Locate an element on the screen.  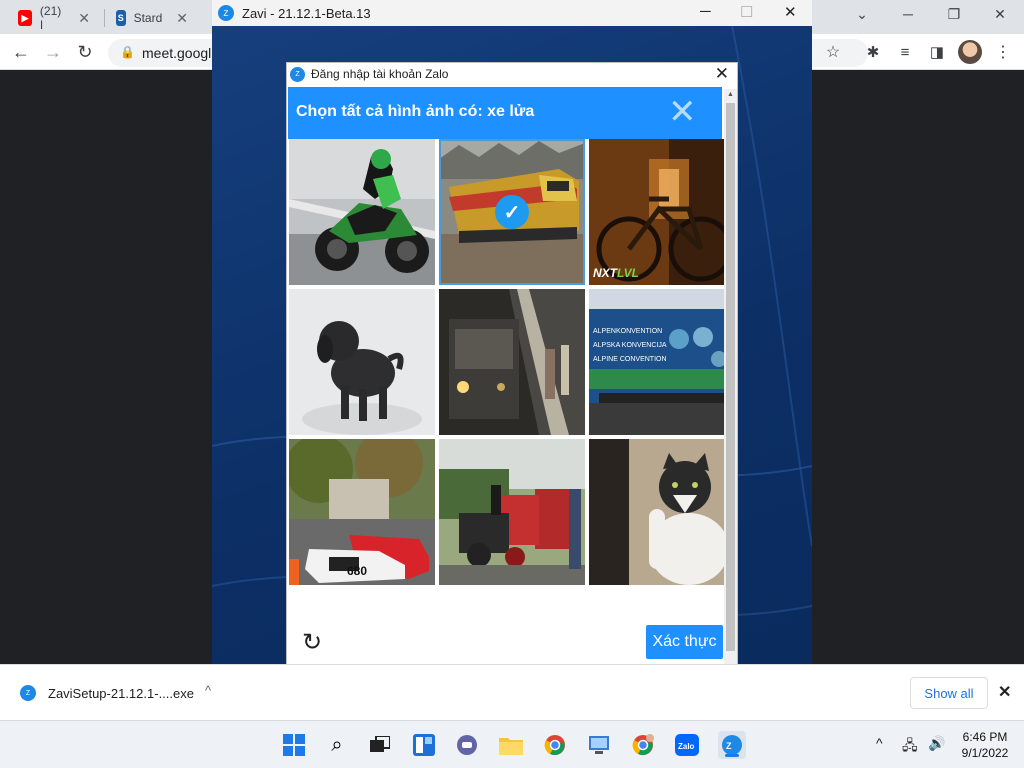
avatar is located at coordinates (970, 52).